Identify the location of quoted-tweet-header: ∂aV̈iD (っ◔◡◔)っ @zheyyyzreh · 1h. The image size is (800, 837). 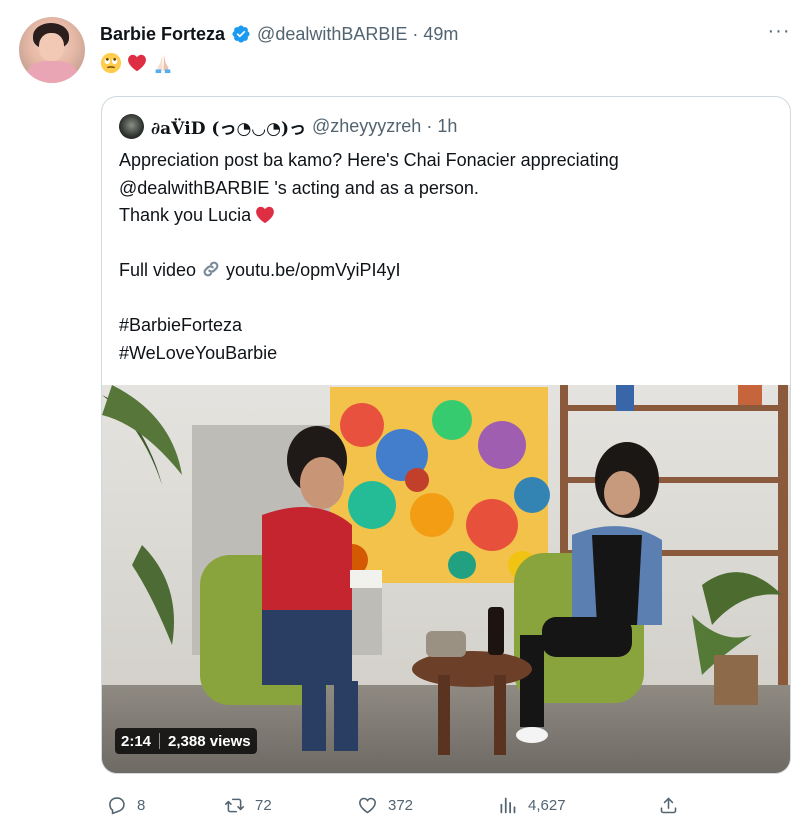
(288, 126).